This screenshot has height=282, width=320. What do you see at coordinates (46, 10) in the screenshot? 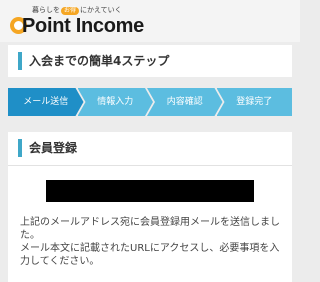
I see `tagline-before: 暮らしを` at bounding box center [46, 10].